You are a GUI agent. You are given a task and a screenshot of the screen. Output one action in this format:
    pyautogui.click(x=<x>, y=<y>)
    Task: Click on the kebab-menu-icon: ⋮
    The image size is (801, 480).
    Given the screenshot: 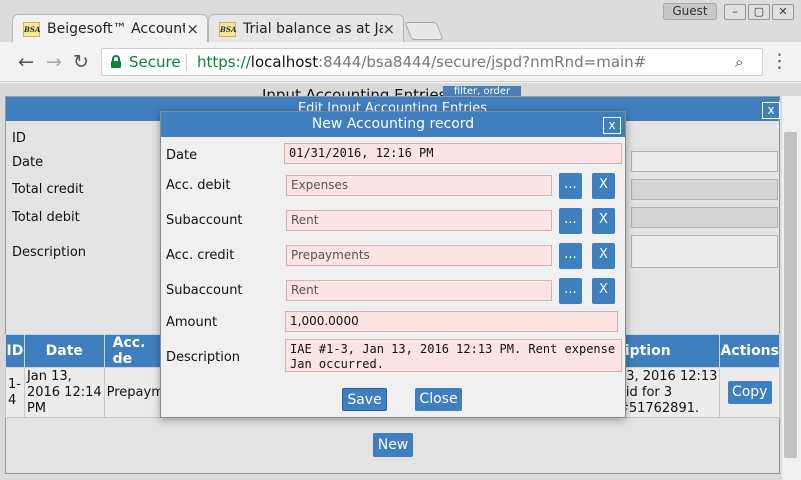 What is the action you would take?
    pyautogui.click(x=779, y=61)
    